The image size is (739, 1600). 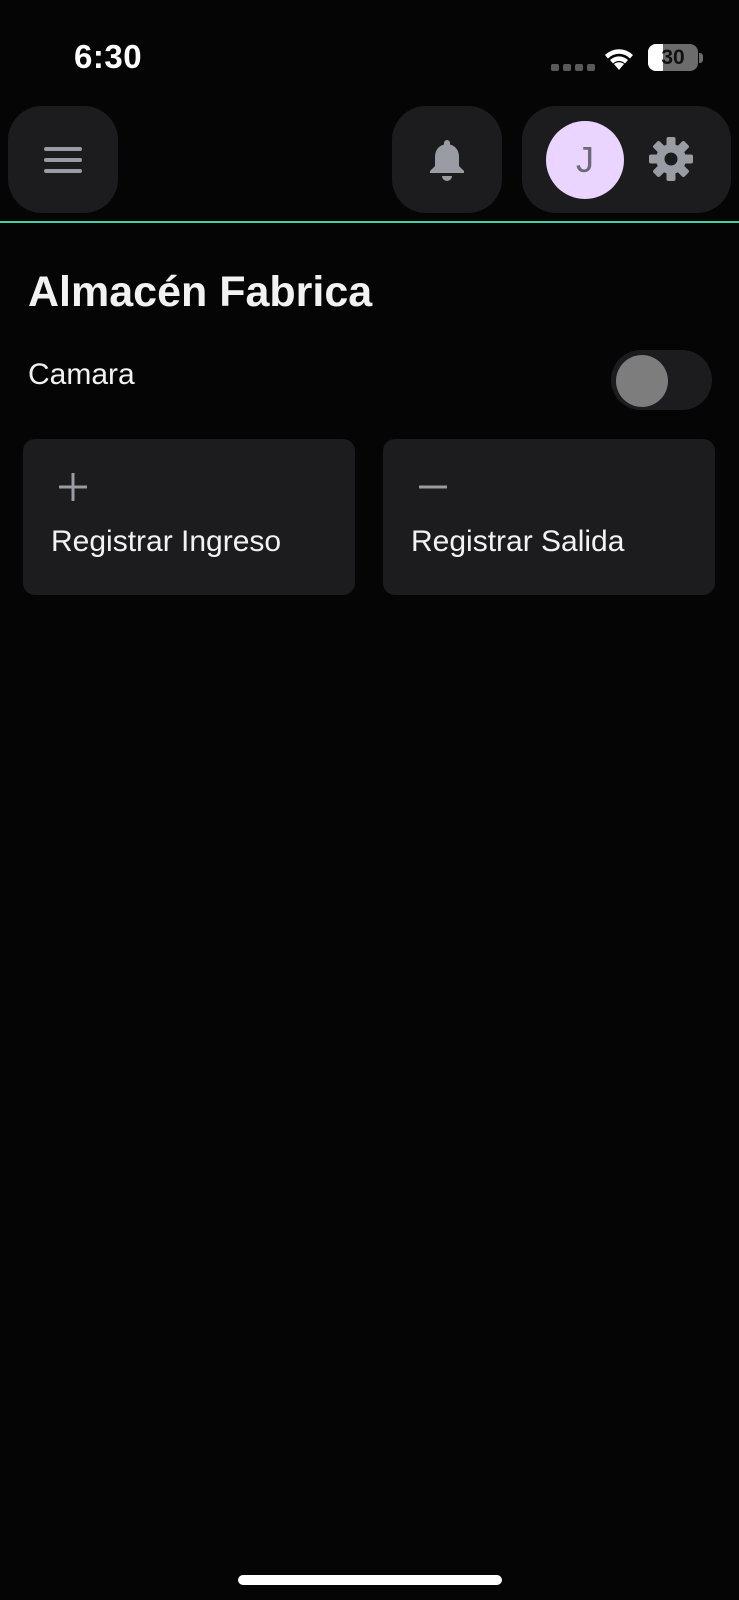 I want to click on camera-toggle-label: Camara, so click(x=81, y=374).